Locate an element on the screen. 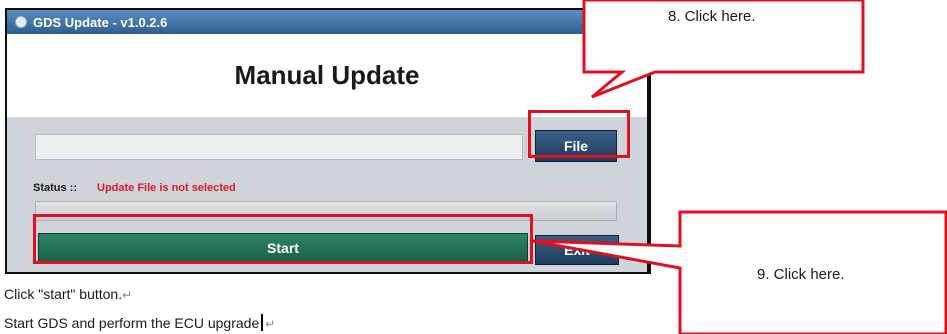  document-line-1: Click "start" button.↵ is located at coordinates (68, 294).